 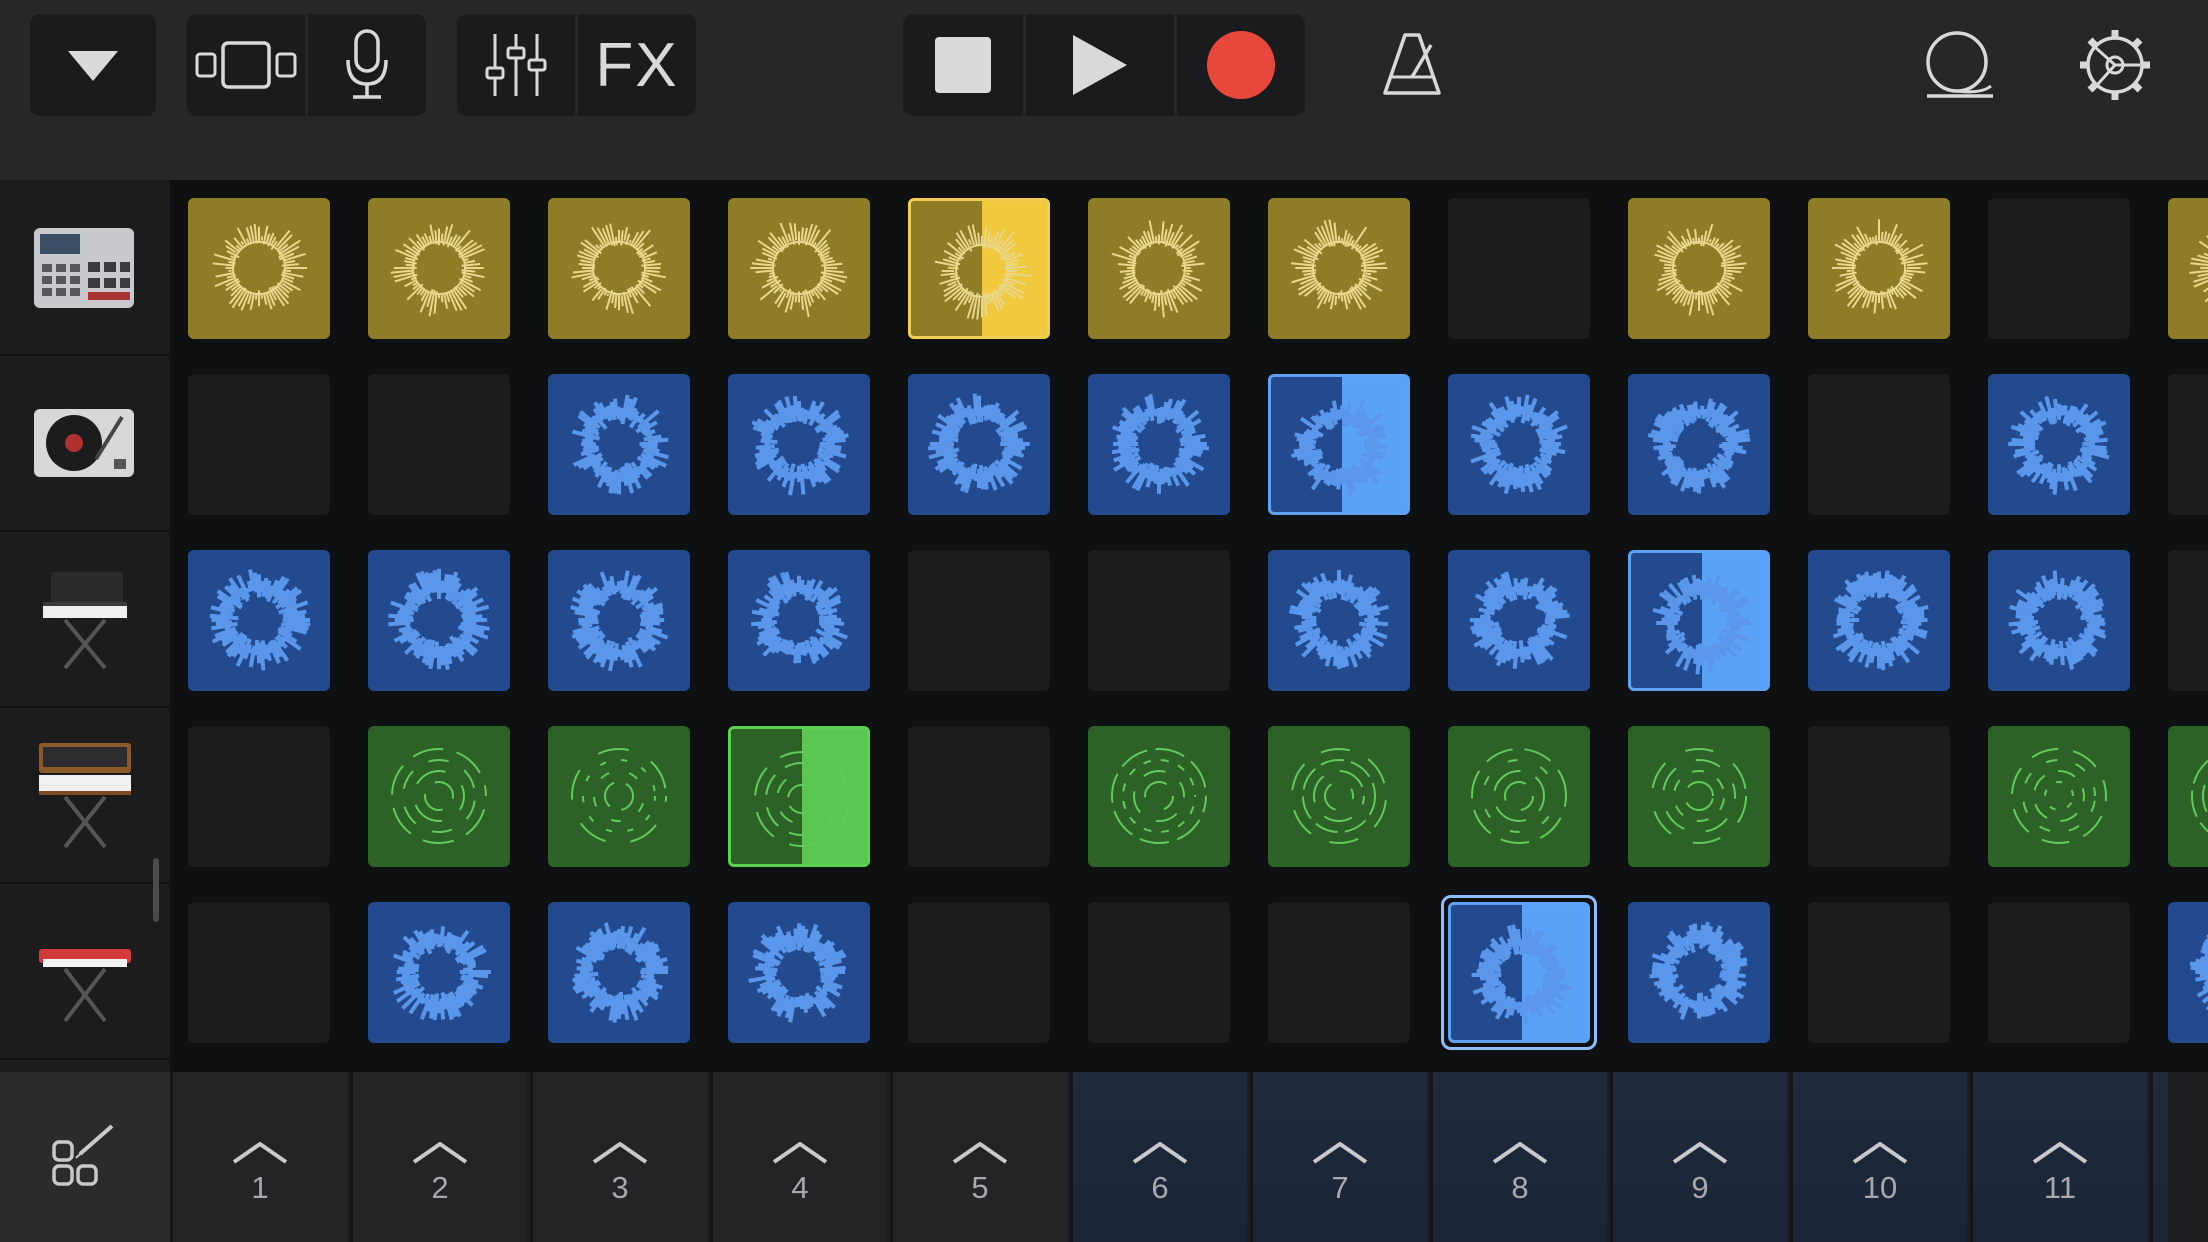 I want to click on track-header-drum-machine, so click(x=85, y=268).